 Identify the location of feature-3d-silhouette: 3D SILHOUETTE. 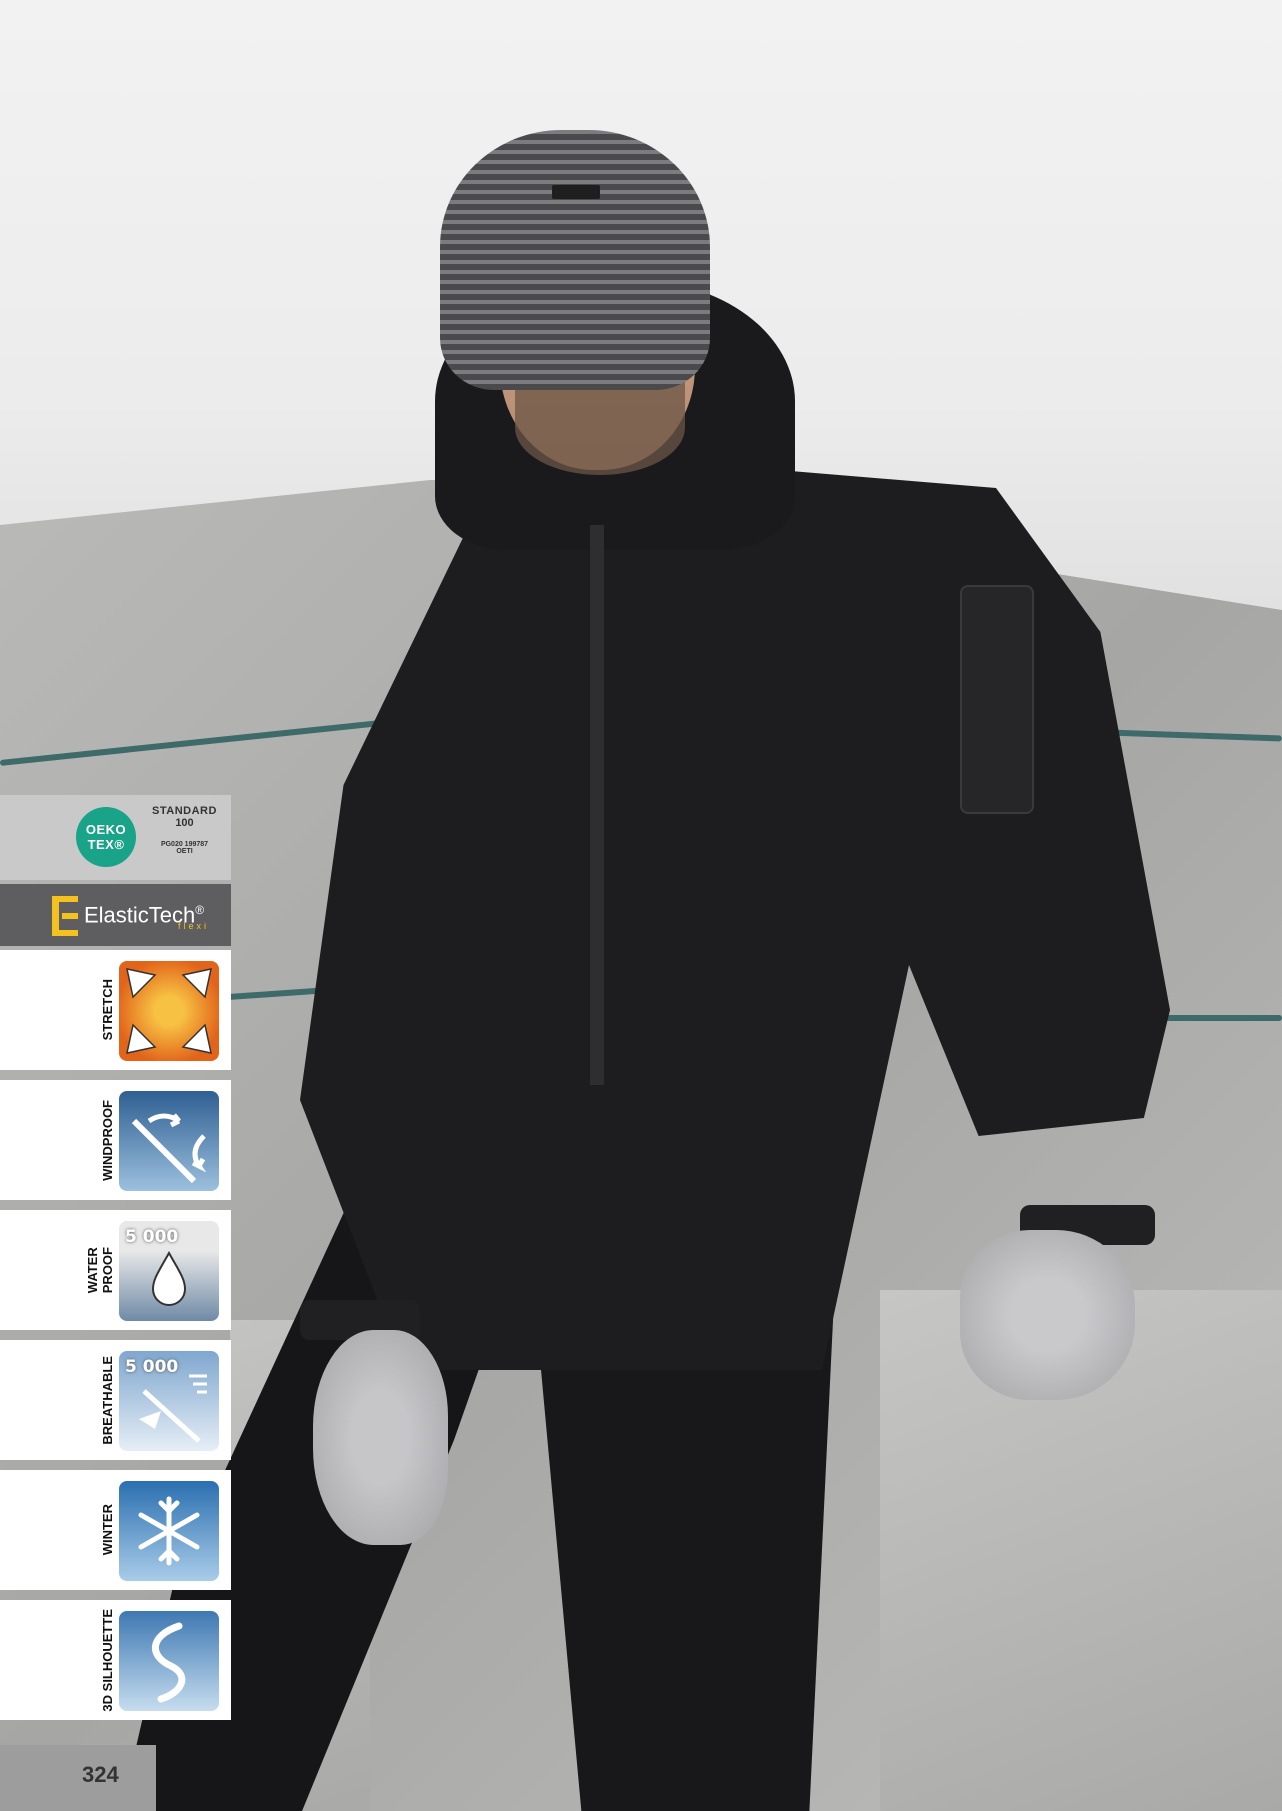
(115, 1660).